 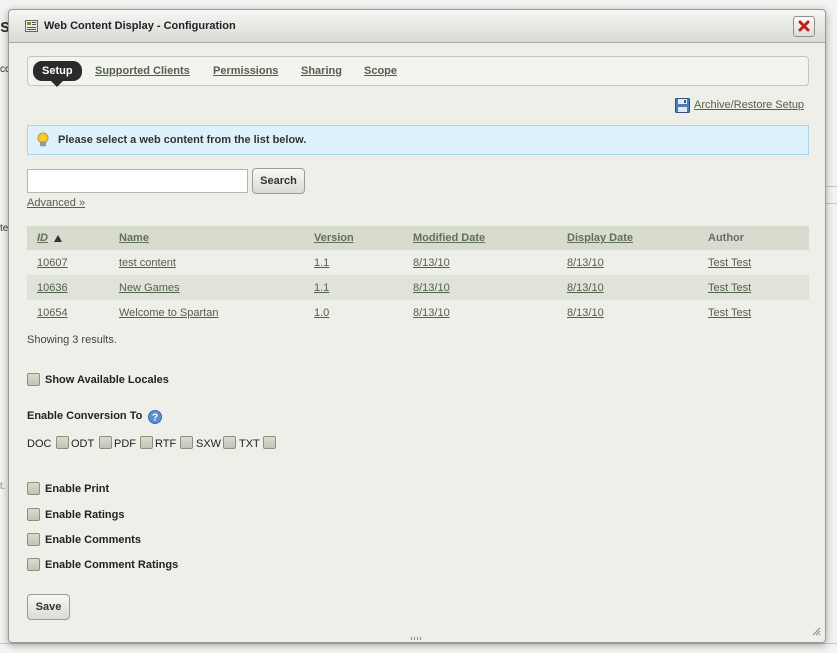 I want to click on tab-setup: Setup, so click(x=57, y=74).